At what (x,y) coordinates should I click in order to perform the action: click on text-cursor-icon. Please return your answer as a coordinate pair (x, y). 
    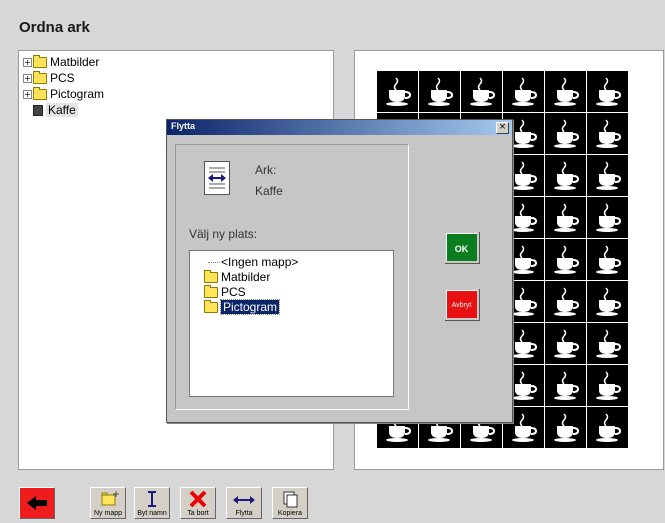
    Looking at the image, I should click on (152, 499).